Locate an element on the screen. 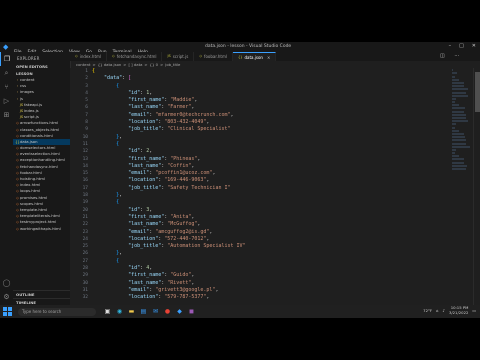 This screenshot has height=360, width=480. clock: 10:15 PM 3/21/2022 is located at coordinates (458, 310).